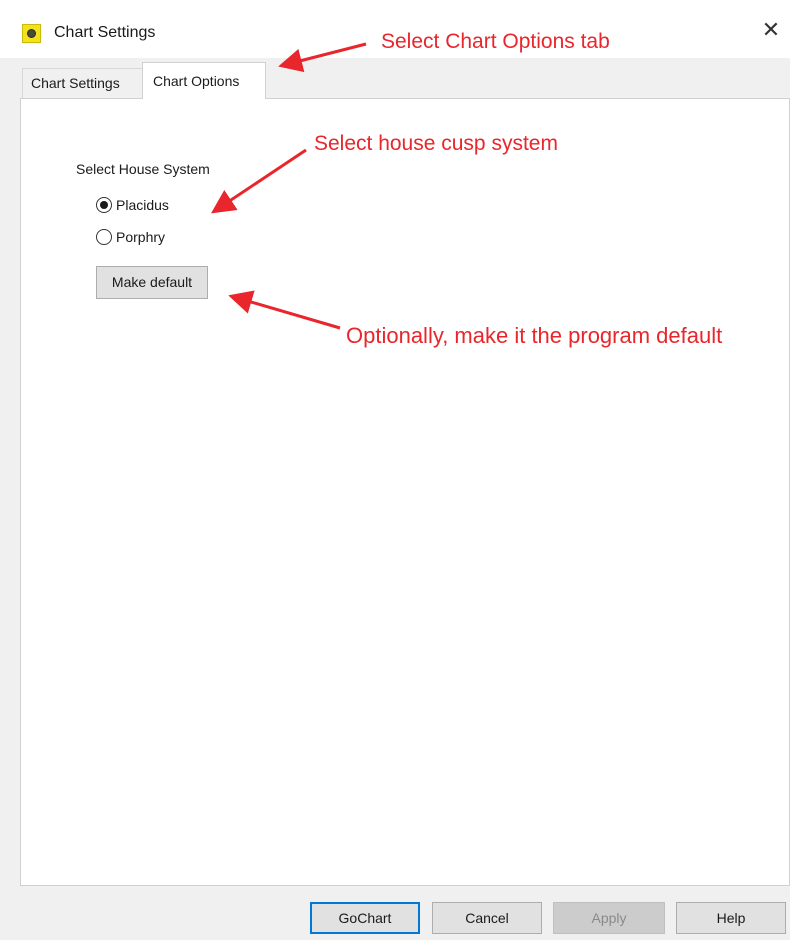 Image resolution: width=790 pixels, height=940 pixels. I want to click on app-icon, so click(31, 33).